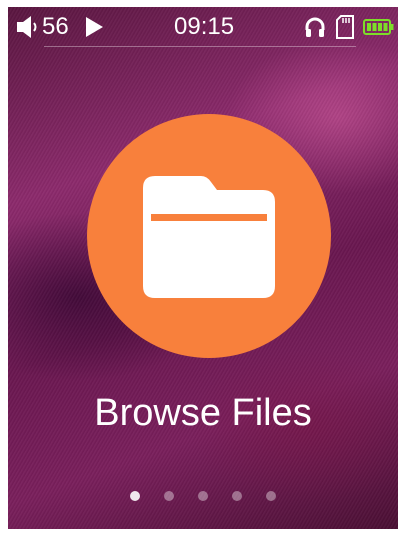 Image resolution: width=403 pixels, height=533 pixels. Describe the element at coordinates (203, 413) in the screenshot. I see `app-label: Browse Files` at that location.